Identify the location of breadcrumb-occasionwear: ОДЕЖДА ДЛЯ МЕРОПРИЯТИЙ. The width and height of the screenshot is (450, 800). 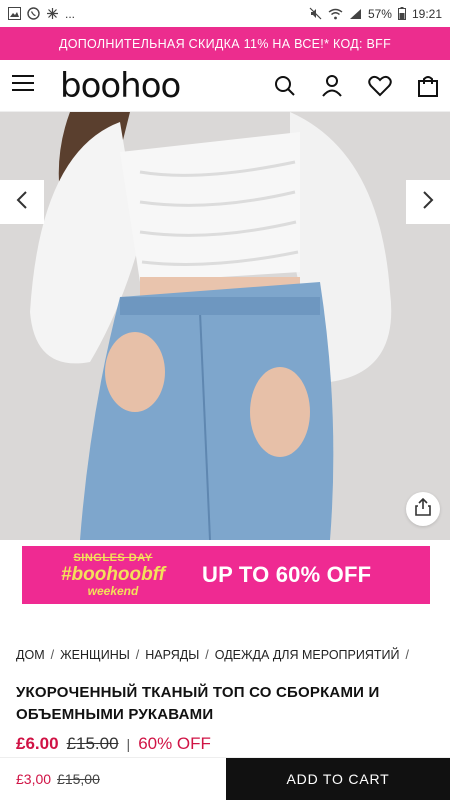
(307, 655).